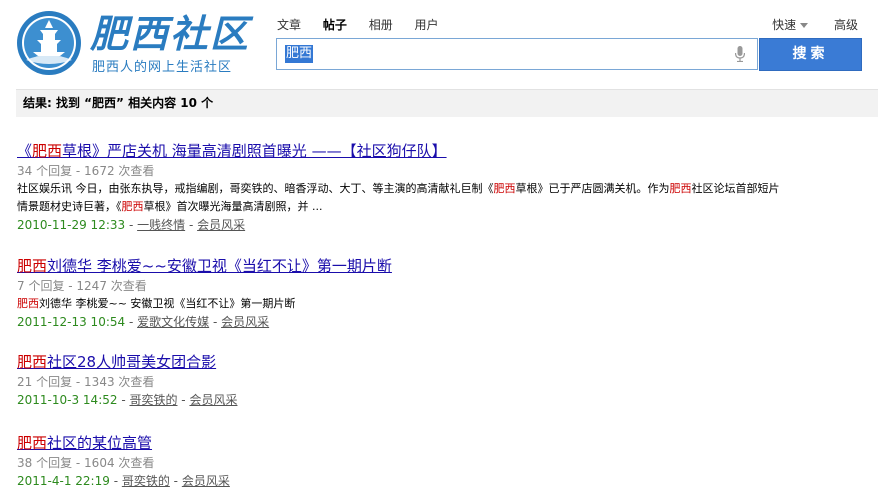 This screenshot has height=499, width=878. I want to click on result-date: 2011-4-1 22:19, so click(63, 481).